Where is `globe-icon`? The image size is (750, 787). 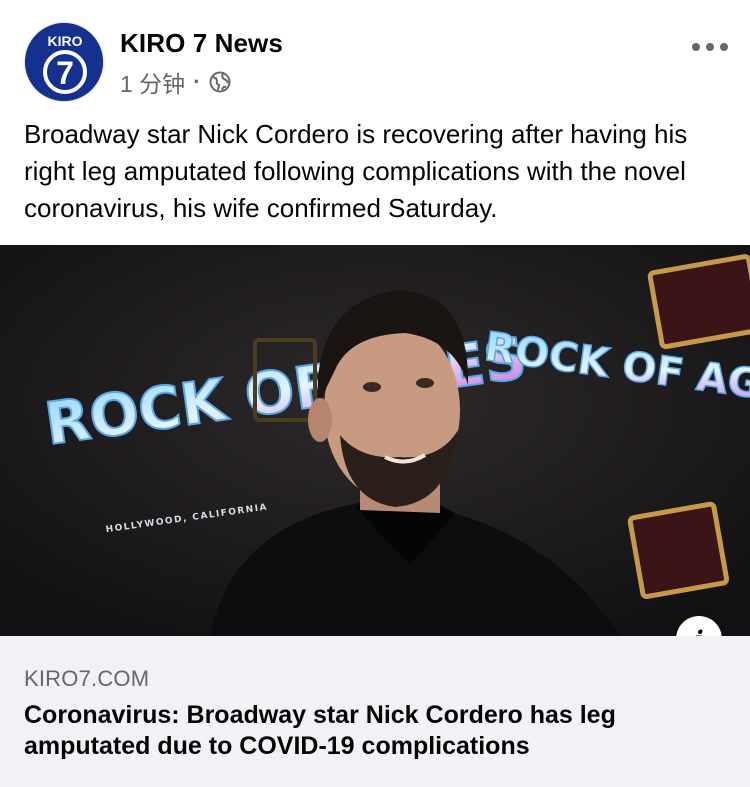
globe-icon is located at coordinates (220, 82).